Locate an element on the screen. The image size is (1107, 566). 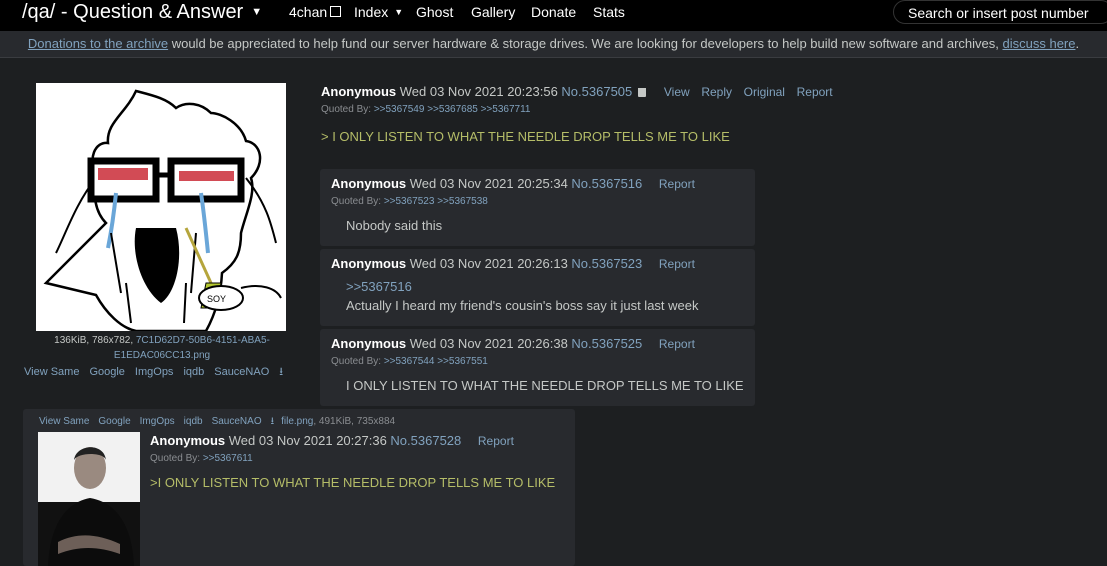
post-date: Wed 03 Nov 2021 20:27:36 is located at coordinates (307, 440).